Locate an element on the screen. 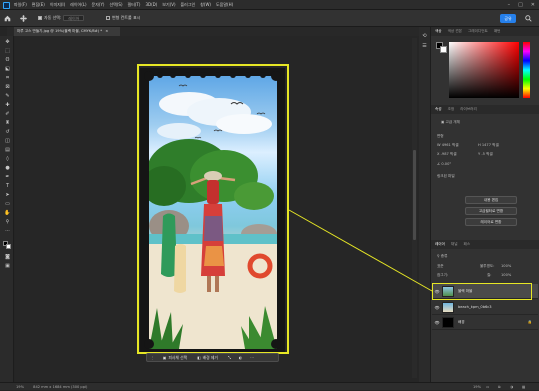  annotation-leader-line is located at coordinates (360, 250).